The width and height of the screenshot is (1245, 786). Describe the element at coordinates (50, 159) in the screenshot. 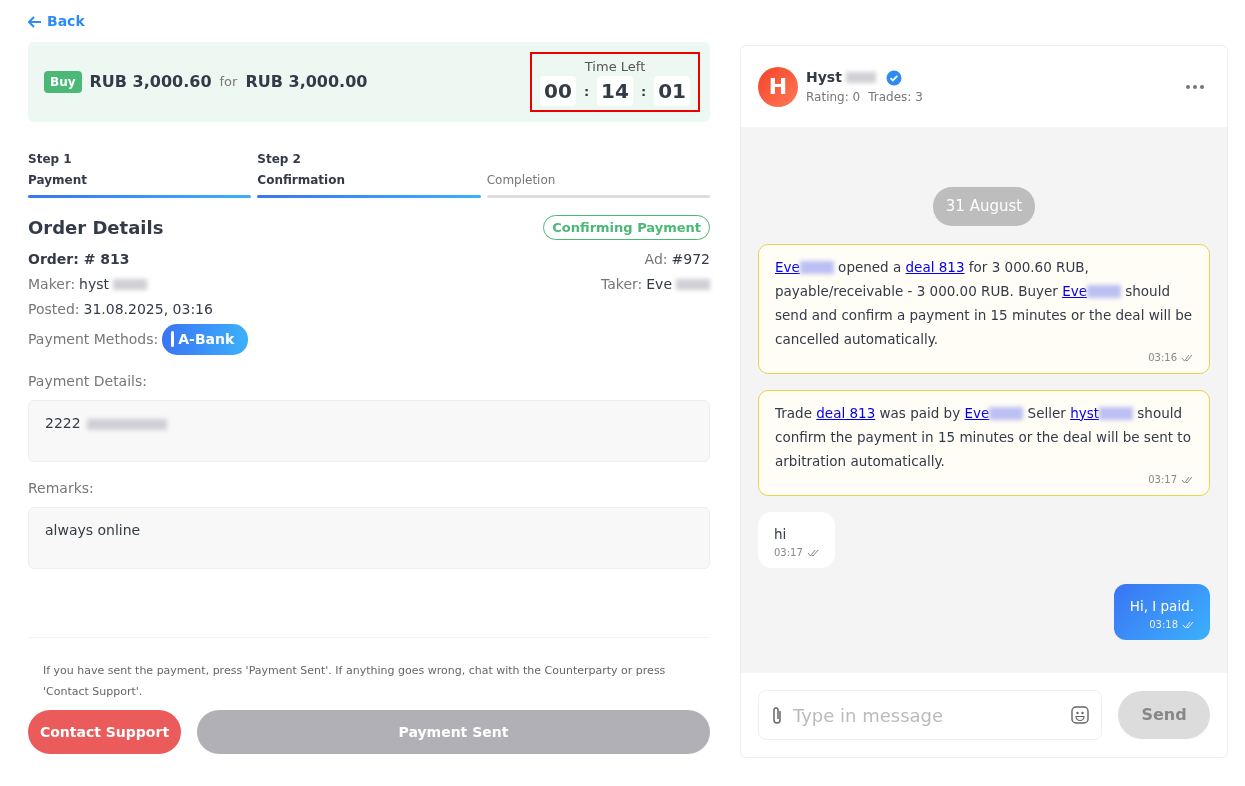

I see `step-number: Step 1` at that location.